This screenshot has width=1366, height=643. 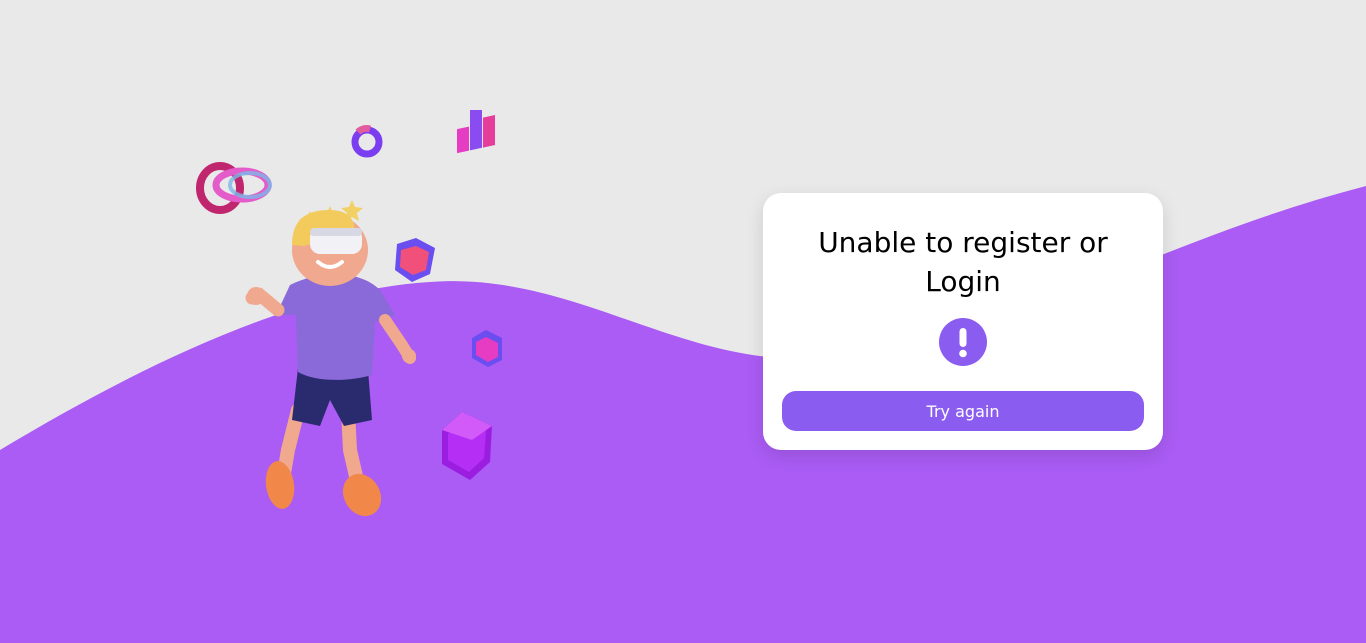 I want to click on try-again-button: Try again, so click(x=963, y=411).